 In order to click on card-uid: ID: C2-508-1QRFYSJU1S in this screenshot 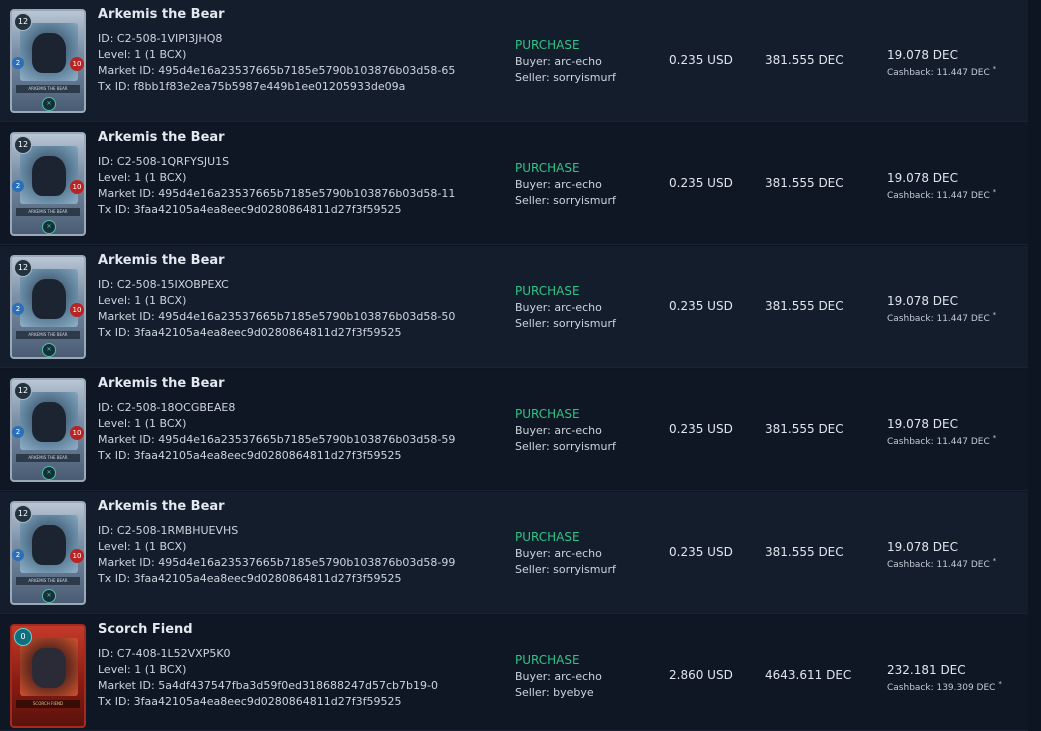, I will do `click(164, 161)`.